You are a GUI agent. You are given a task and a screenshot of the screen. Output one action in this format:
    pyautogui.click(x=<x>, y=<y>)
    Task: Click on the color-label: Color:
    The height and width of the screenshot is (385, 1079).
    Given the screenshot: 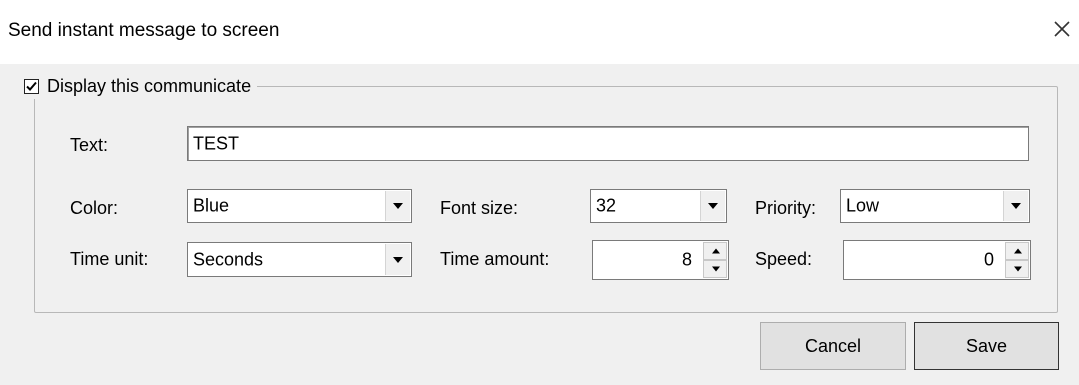 What is the action you would take?
    pyautogui.click(x=94, y=208)
    